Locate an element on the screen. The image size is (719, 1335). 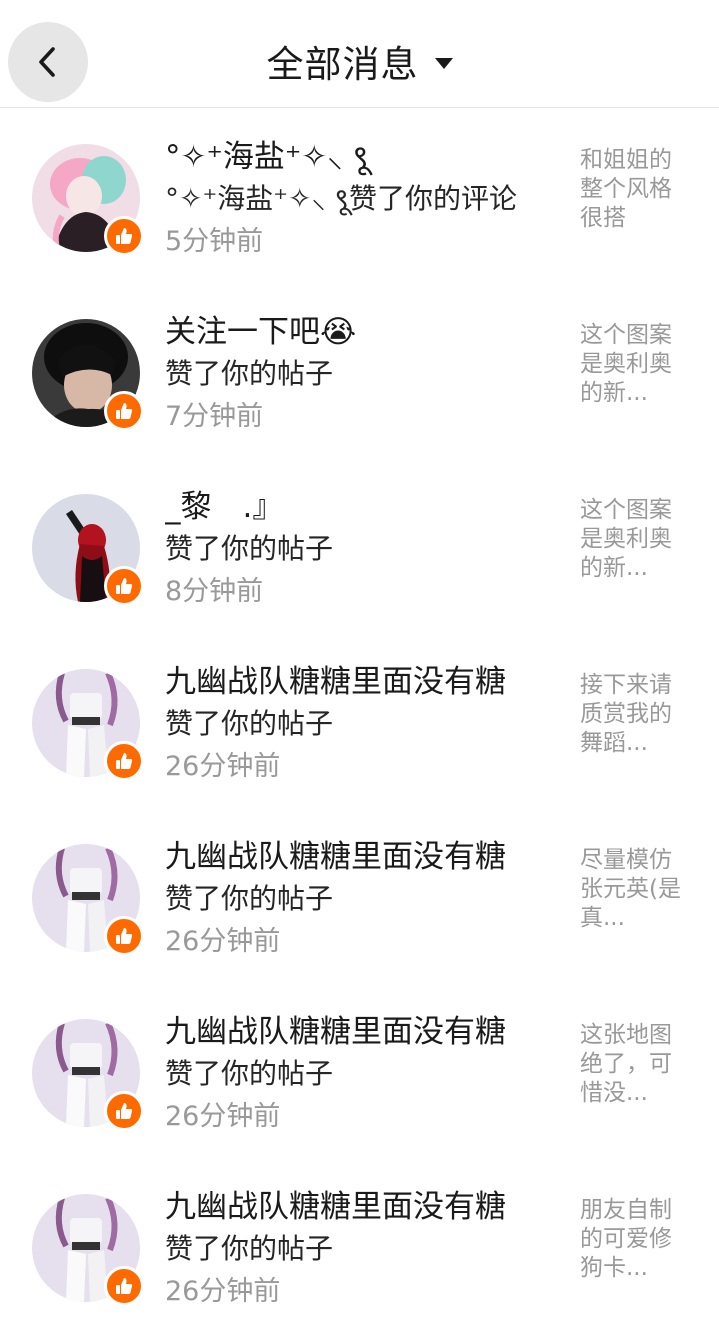
notification-action: °✧⁺海盐⁺✧⸜ ९ू赞了你的评论 is located at coordinates (341, 198).